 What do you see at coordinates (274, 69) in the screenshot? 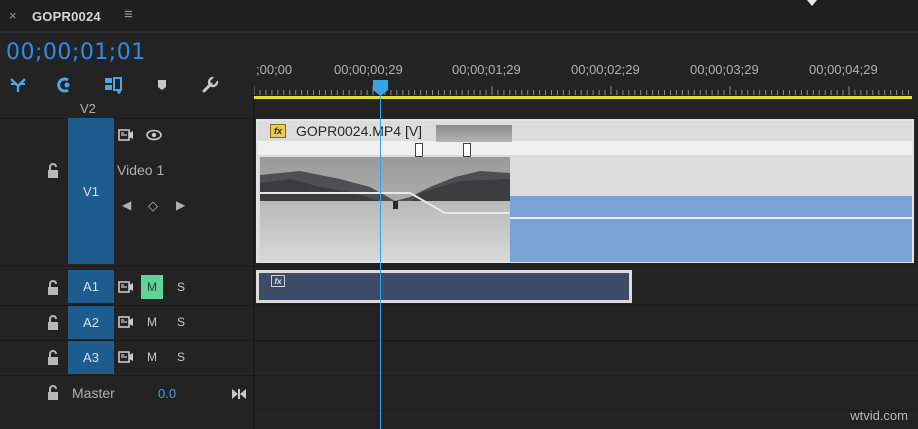
I see `ruler-label: ;00;00` at bounding box center [274, 69].